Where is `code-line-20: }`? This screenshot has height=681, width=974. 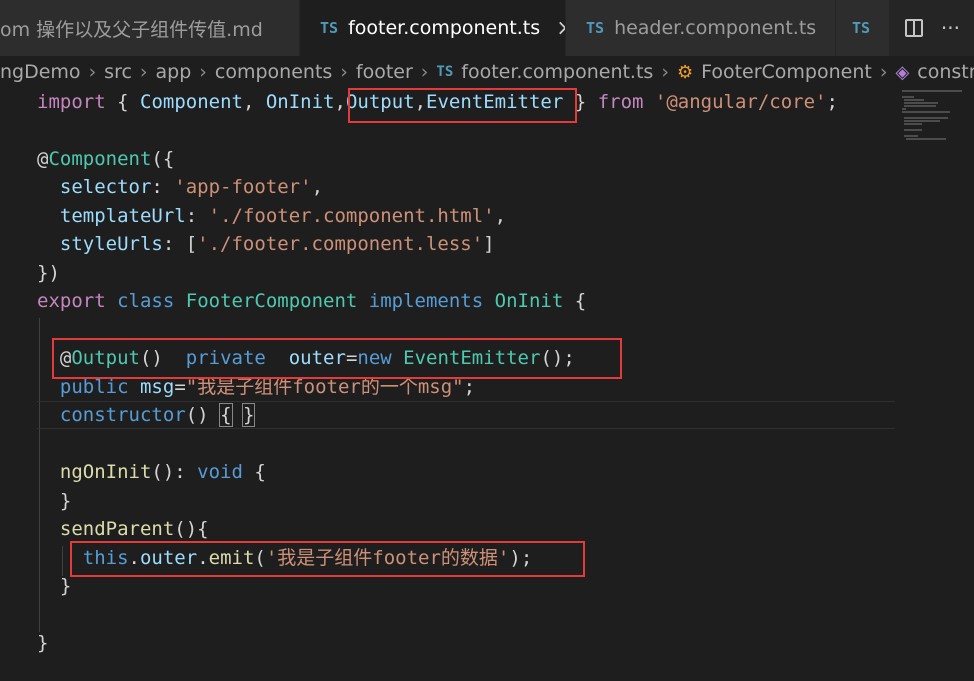 code-line-20: } is located at coordinates (43, 643).